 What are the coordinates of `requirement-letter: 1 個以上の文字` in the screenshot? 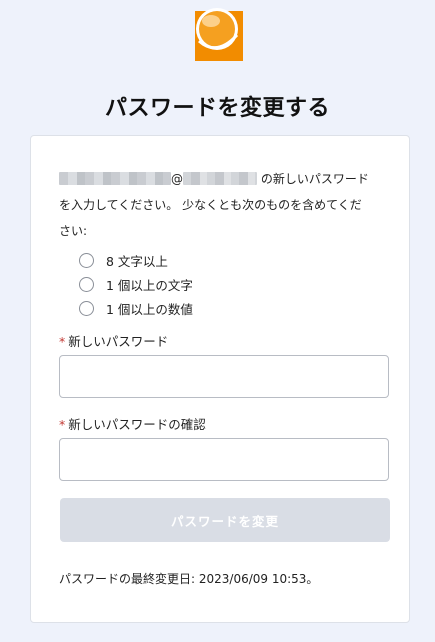 It's located at (136, 284).